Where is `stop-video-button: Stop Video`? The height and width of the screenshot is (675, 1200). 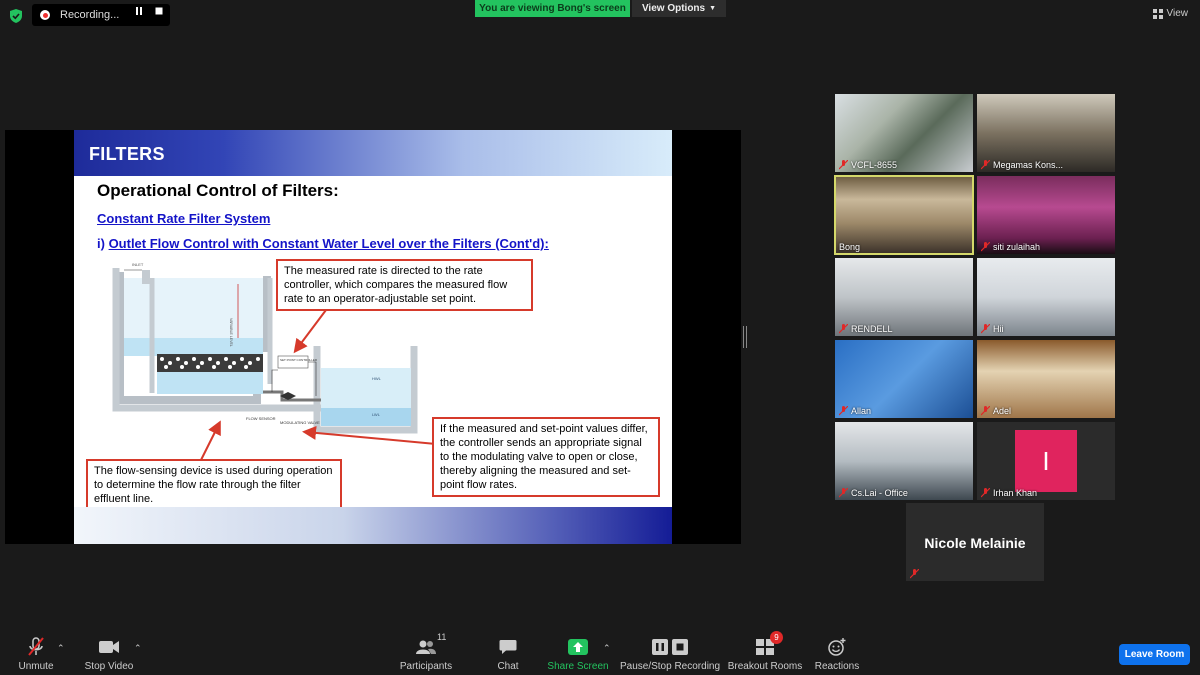
stop-video-button: Stop Video is located at coordinates (109, 654).